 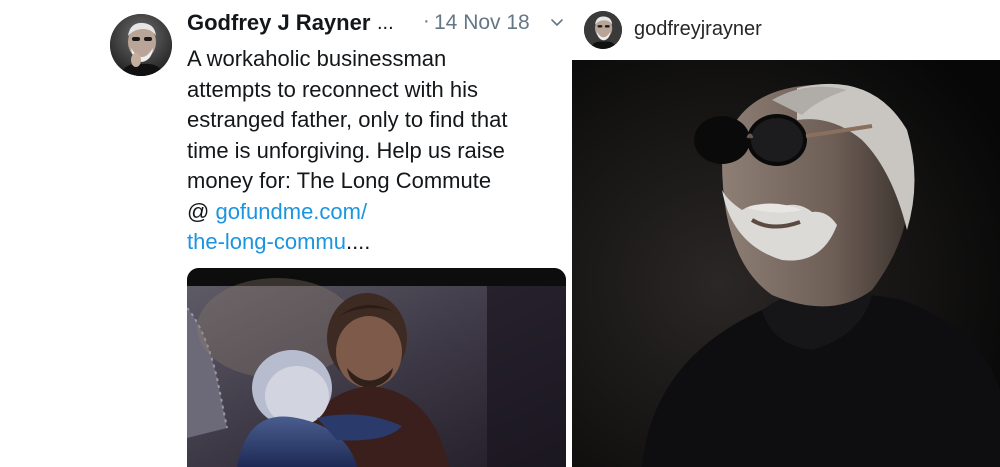 I want to click on tweet-date: 14 Nov 18, so click(x=482, y=23).